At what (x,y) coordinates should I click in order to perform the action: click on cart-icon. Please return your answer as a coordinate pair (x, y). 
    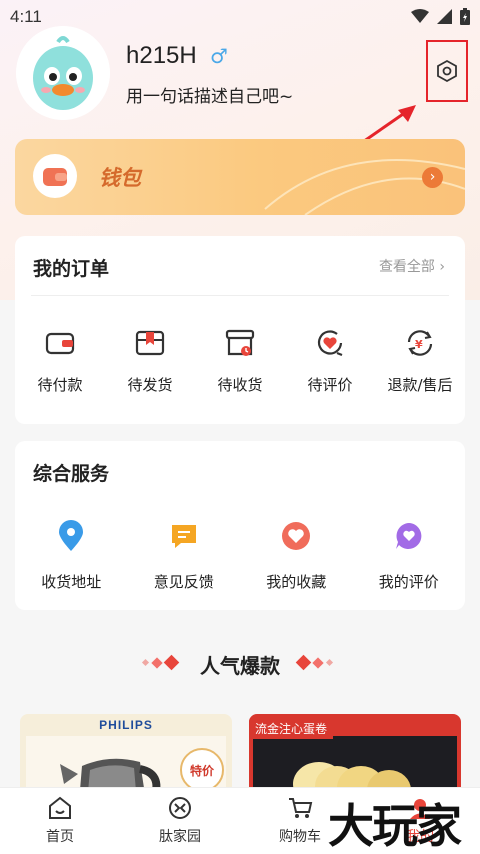
    Looking at the image, I should click on (301, 808).